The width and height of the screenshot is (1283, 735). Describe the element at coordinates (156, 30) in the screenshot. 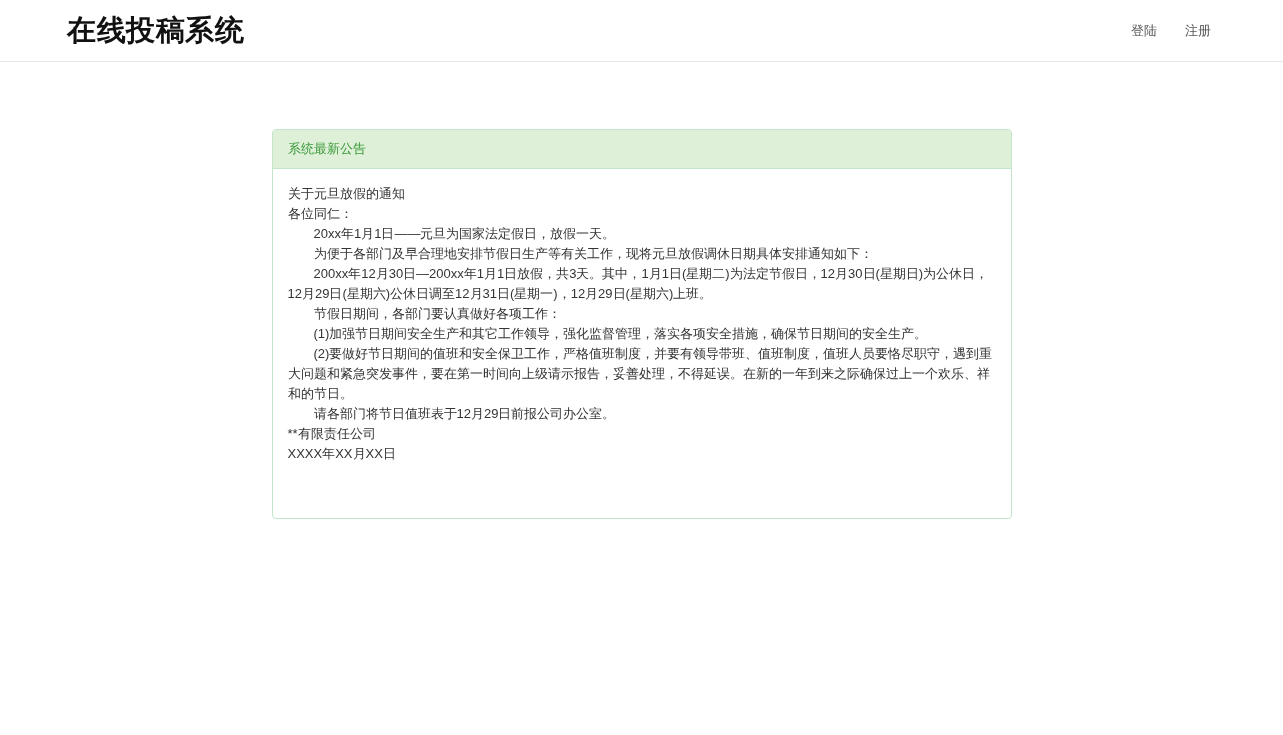

I see `site-title: 在线投稿系统` at that location.